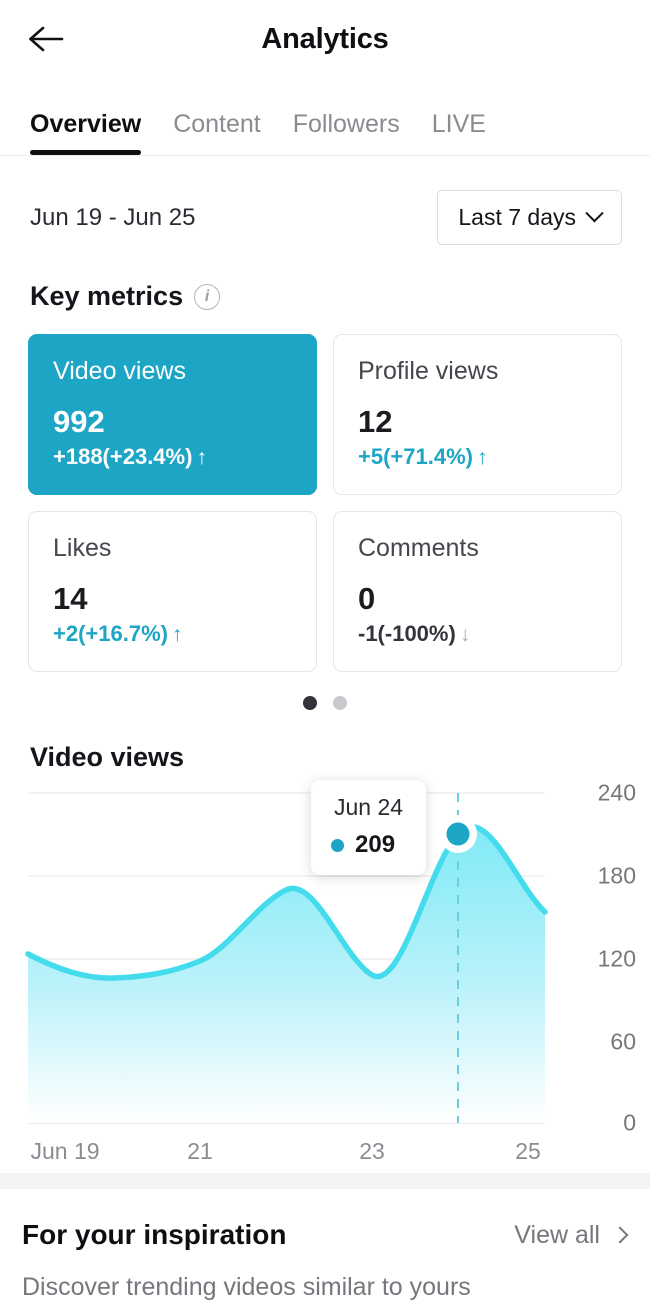  I want to click on view-all-button: View all, so click(571, 1235).